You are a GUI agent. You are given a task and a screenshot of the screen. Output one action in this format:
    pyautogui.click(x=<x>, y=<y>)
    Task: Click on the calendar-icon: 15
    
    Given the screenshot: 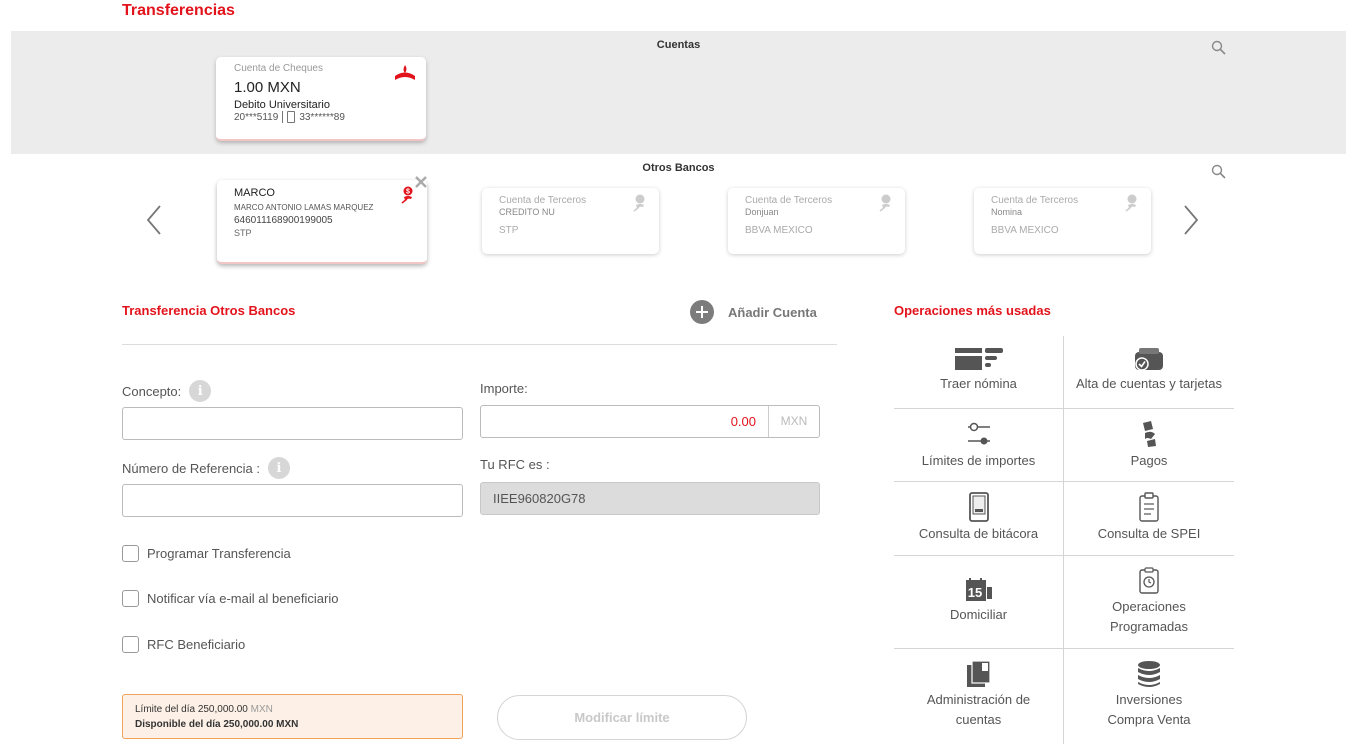 What is the action you would take?
    pyautogui.click(x=978, y=589)
    